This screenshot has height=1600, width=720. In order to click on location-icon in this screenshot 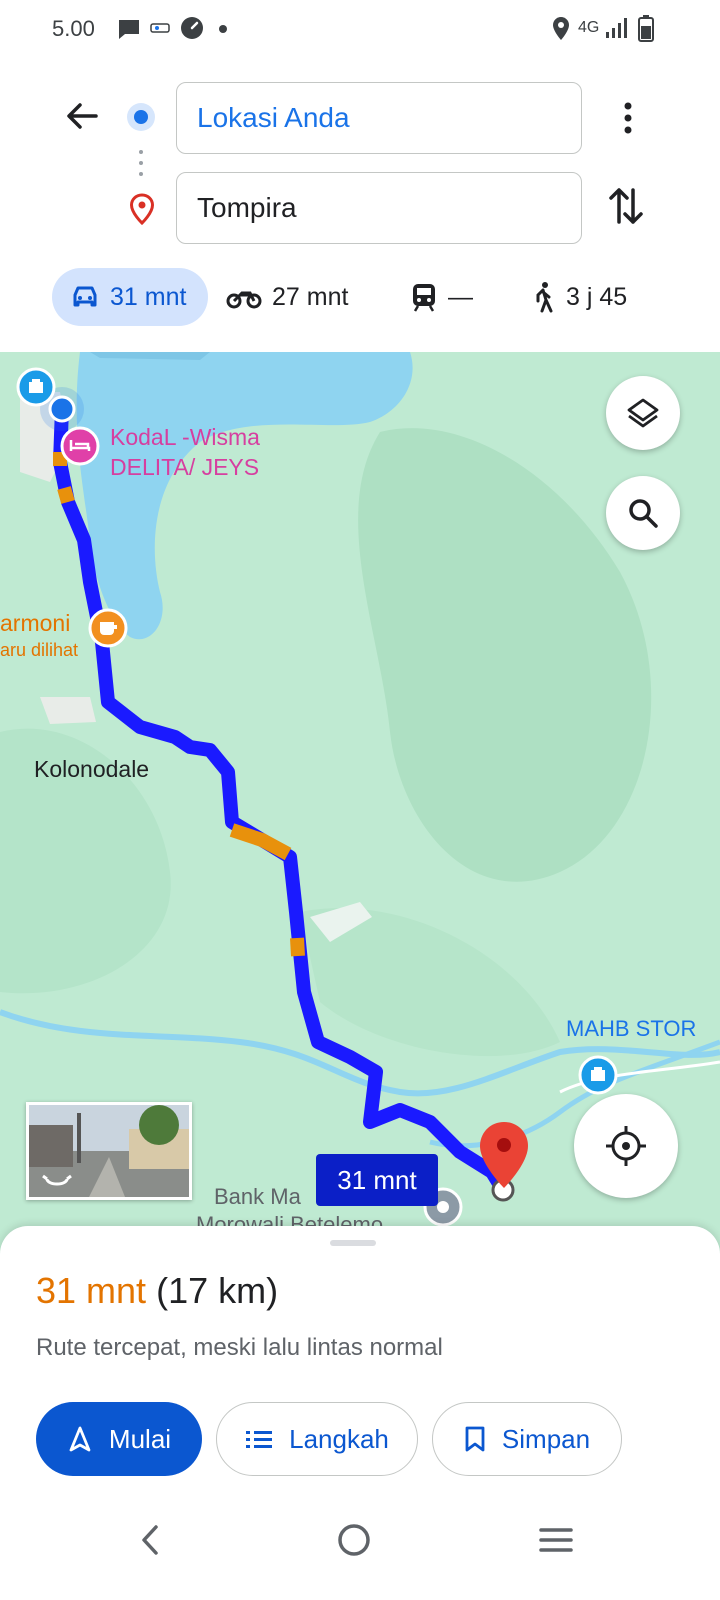, I will do `click(561, 28)`.